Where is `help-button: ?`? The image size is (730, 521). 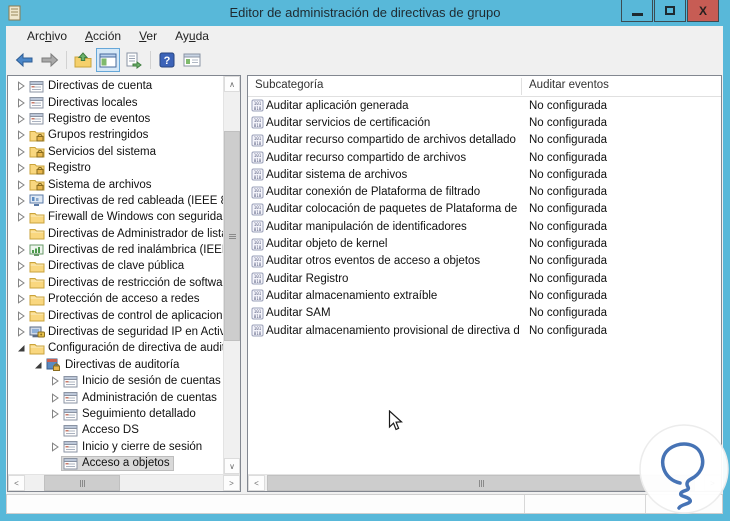
help-button: ? is located at coordinates (167, 60).